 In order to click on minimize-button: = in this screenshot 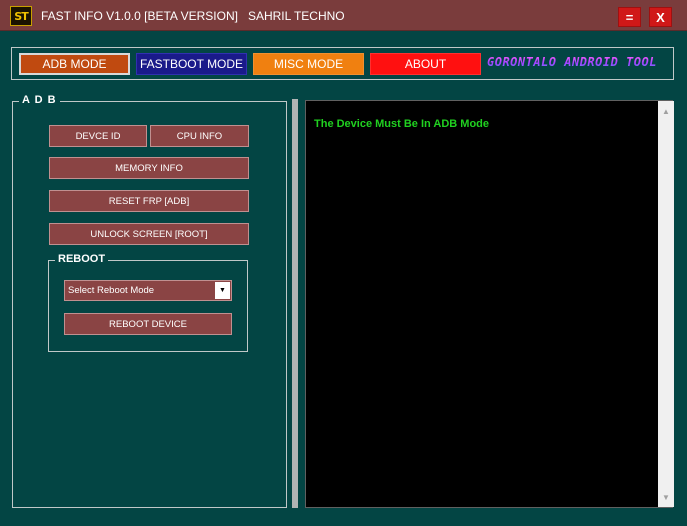, I will do `click(629, 17)`.